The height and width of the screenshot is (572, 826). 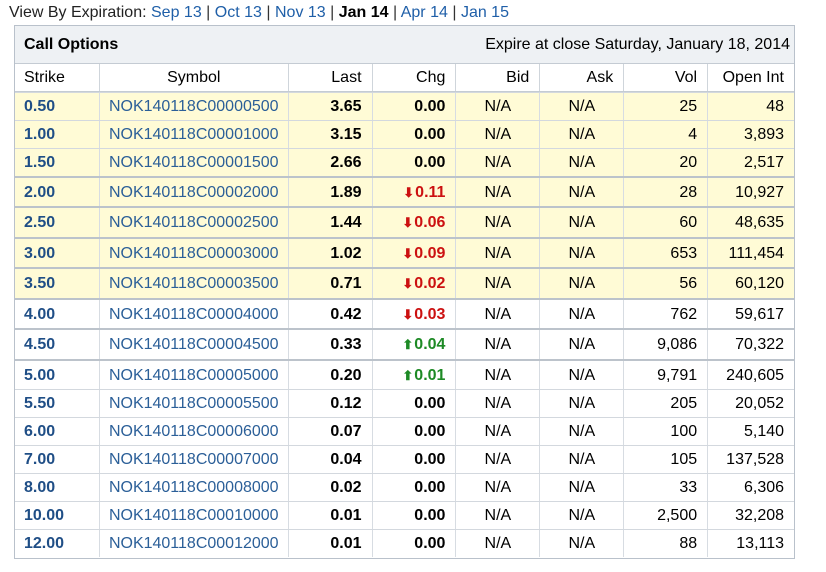 What do you see at coordinates (750, 487) in the screenshot?
I see `open-interest-value: 6,306` at bounding box center [750, 487].